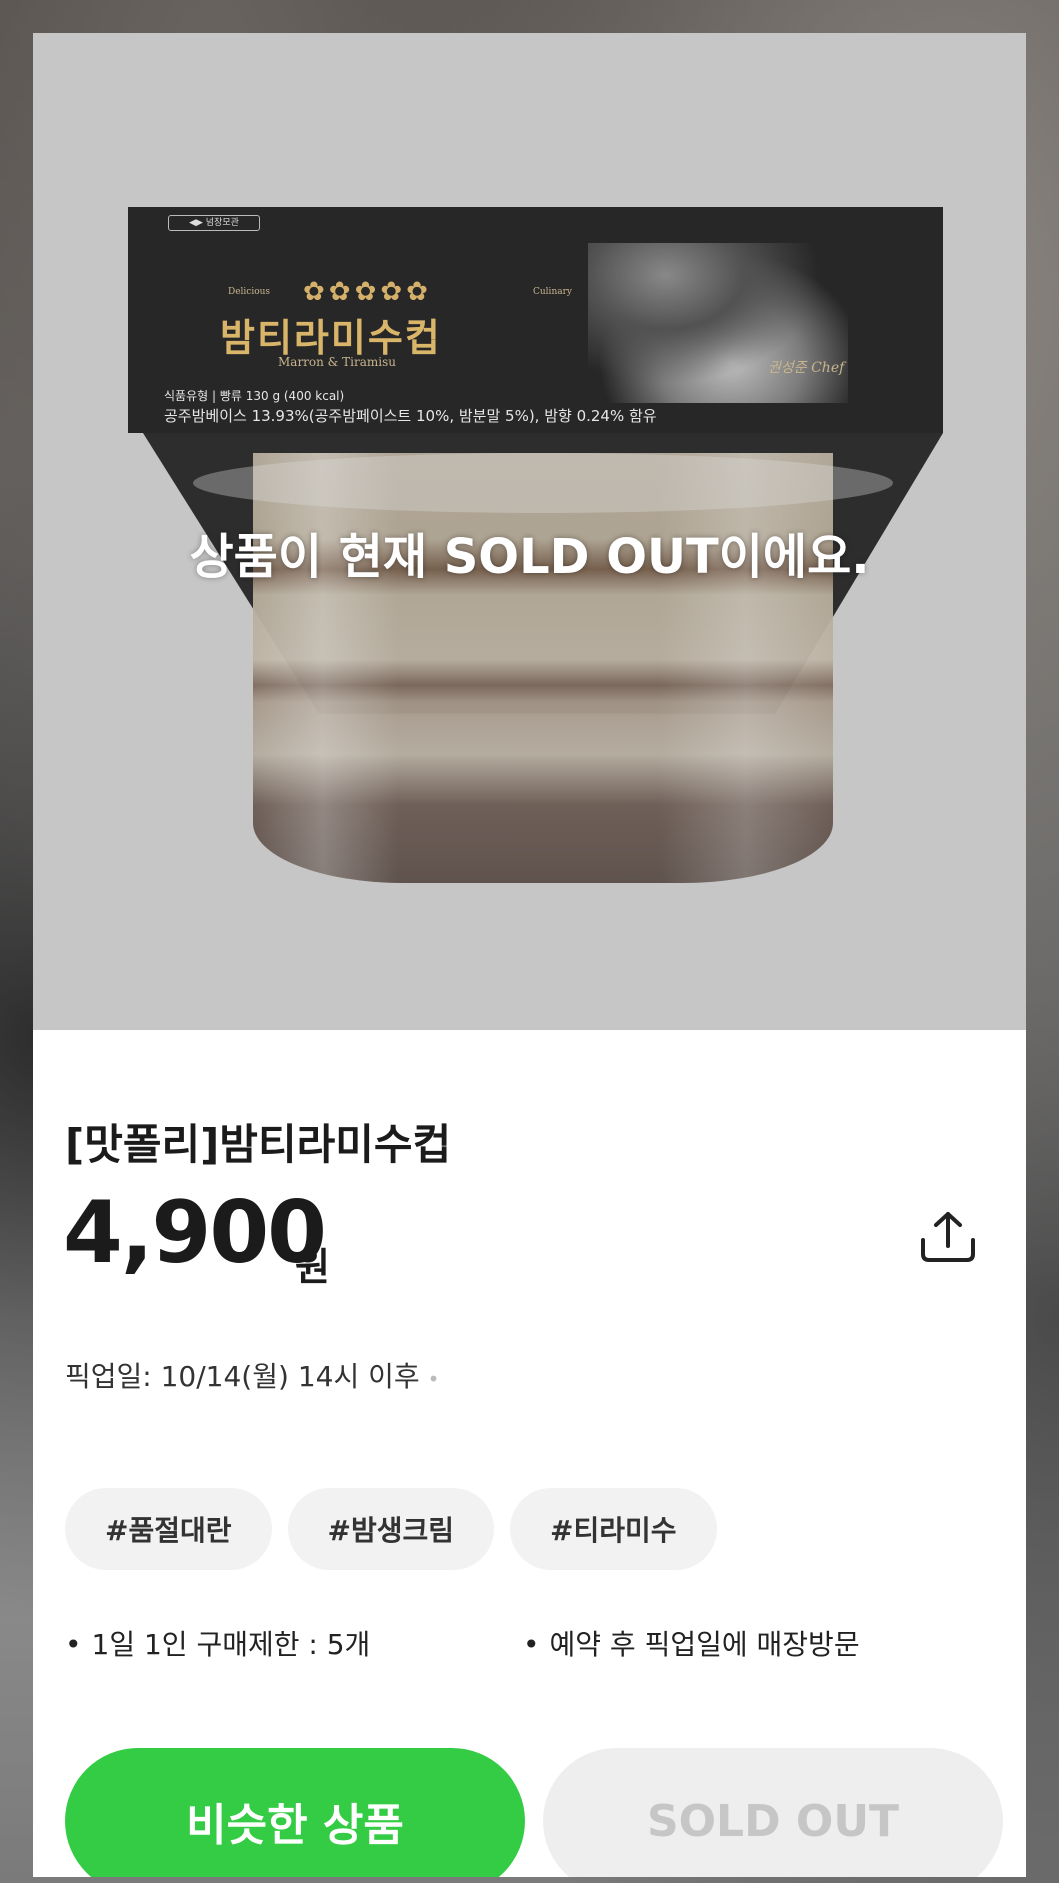  Describe the element at coordinates (331, 338) in the screenshot. I see `label-title: 밤티라미수컵` at that location.